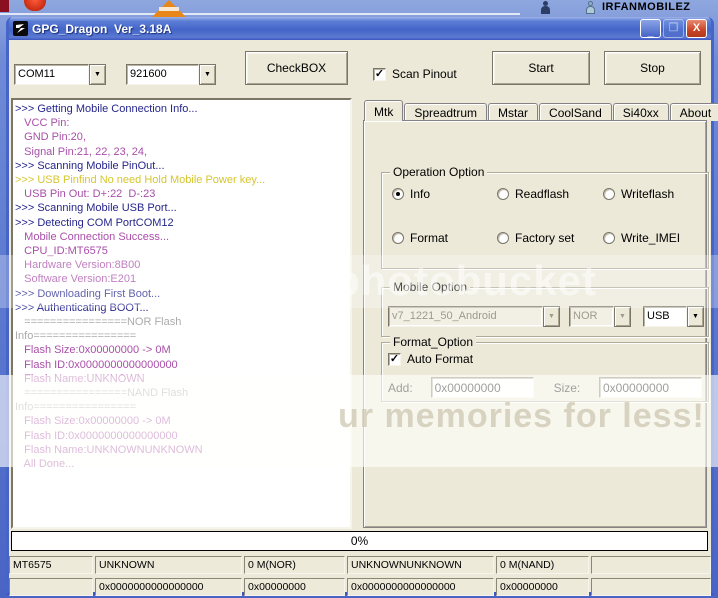 The height and width of the screenshot is (598, 718). I want to click on checkbox-button: CheckBOX, so click(296, 68).